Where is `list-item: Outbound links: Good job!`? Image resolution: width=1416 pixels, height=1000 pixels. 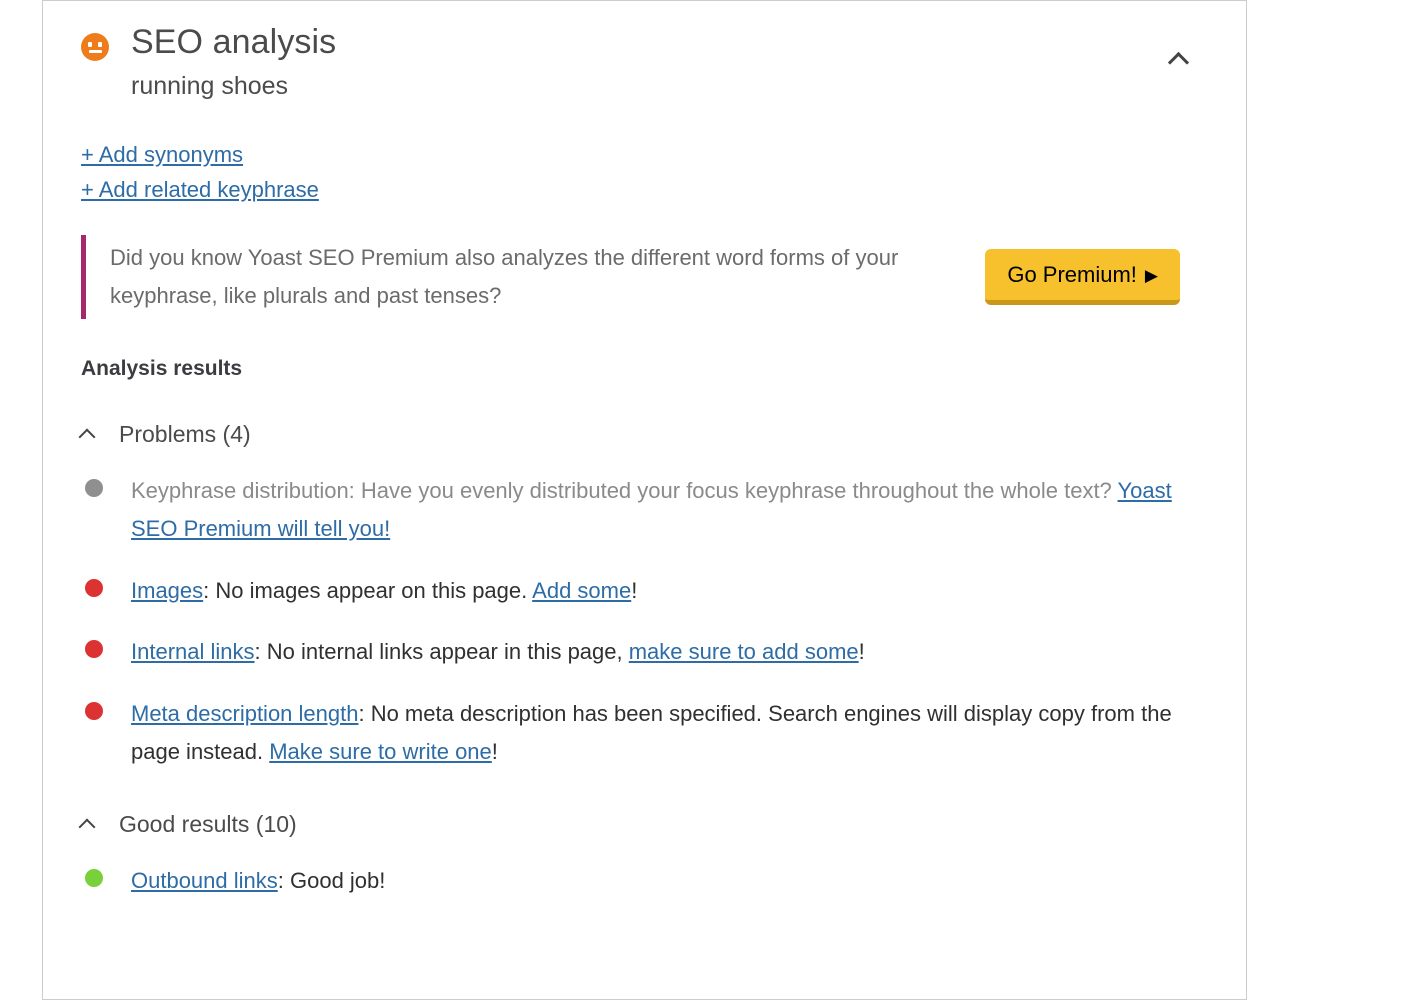 list-item: Outbound links: Good job! is located at coordinates (644, 881).